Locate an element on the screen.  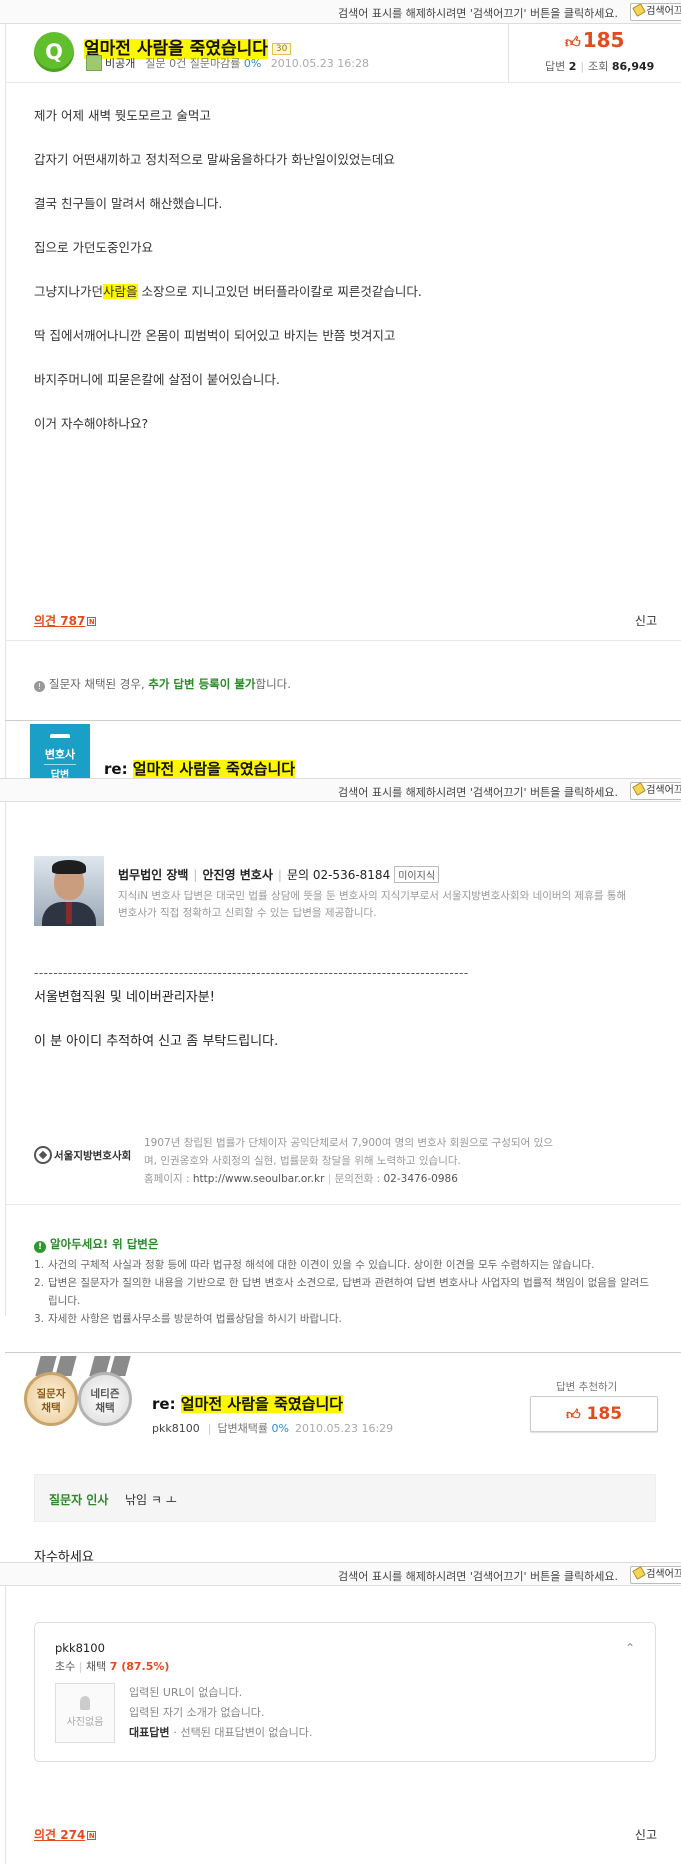
question-q-badge: Q is located at coordinates (54, 52).